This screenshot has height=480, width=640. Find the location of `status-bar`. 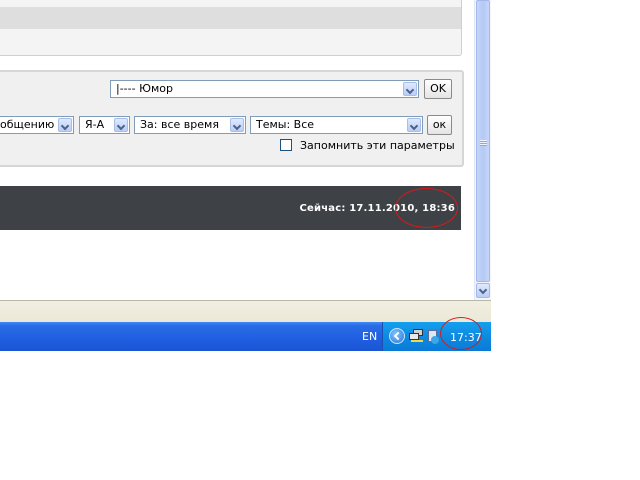

status-bar is located at coordinates (245, 311).